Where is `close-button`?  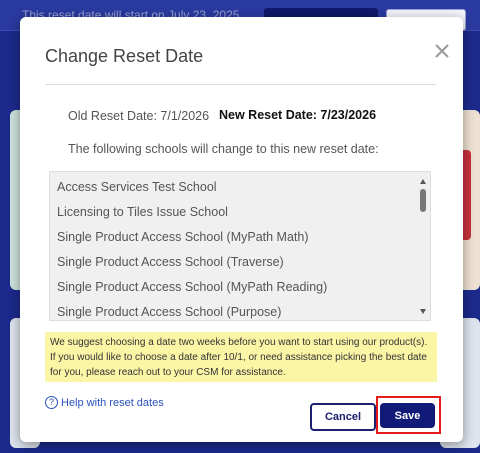 close-button is located at coordinates (442, 51).